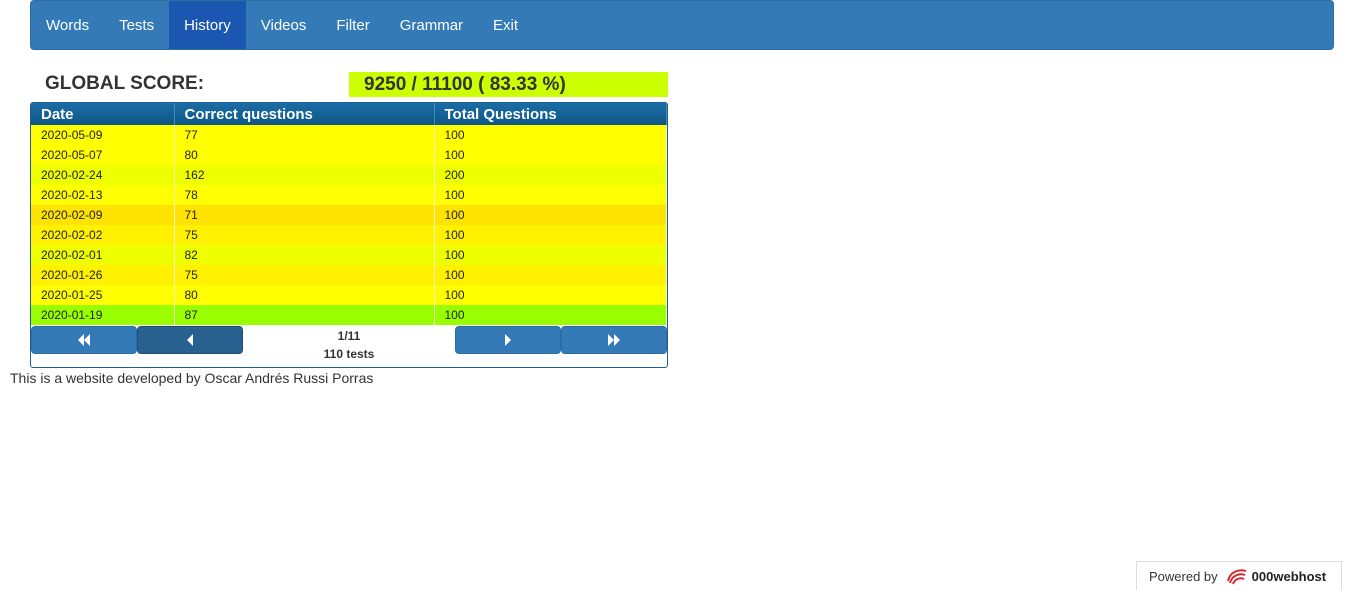 The height and width of the screenshot is (590, 1366). Describe the element at coordinates (508, 84) in the screenshot. I see `global-score-value: 9250 / 11100 ( 83.33 %)` at that location.